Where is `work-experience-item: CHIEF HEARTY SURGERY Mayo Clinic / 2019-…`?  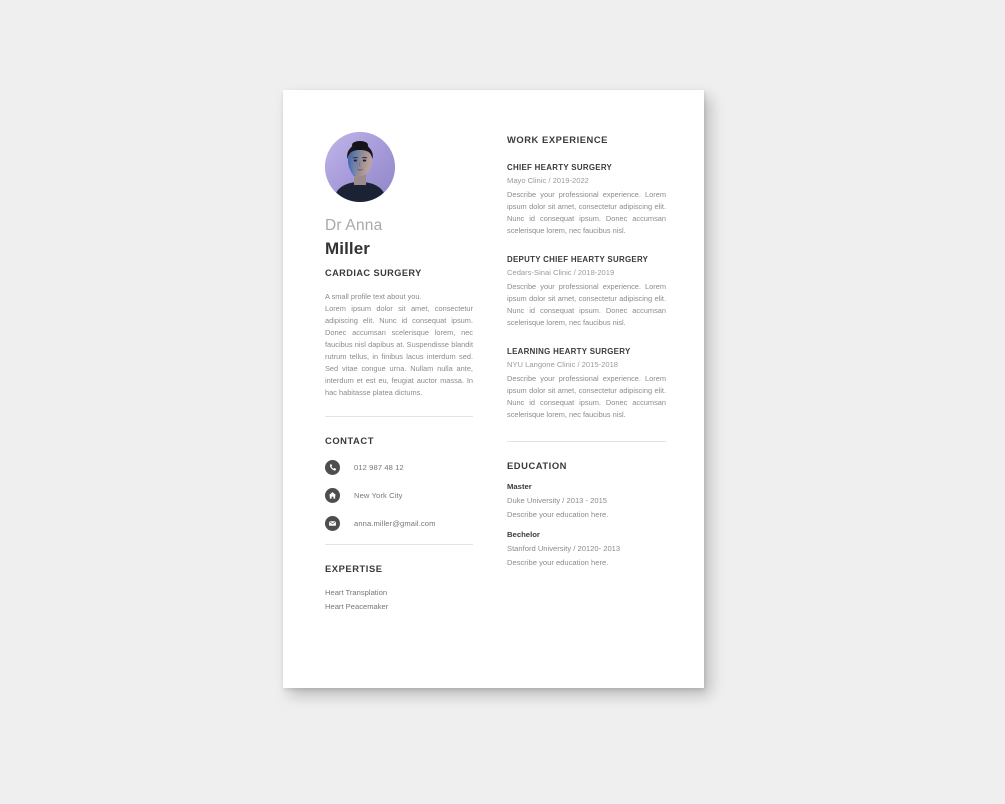
work-experience-item: CHIEF HEARTY SURGERY Mayo Clinic / 2019-… is located at coordinates (586, 200).